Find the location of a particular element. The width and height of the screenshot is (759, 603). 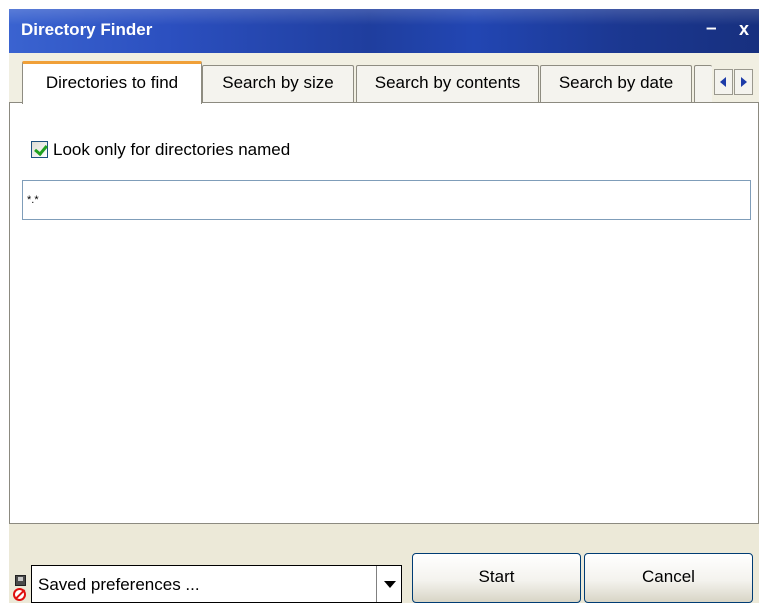

checkmark-icon is located at coordinates (41, 149).